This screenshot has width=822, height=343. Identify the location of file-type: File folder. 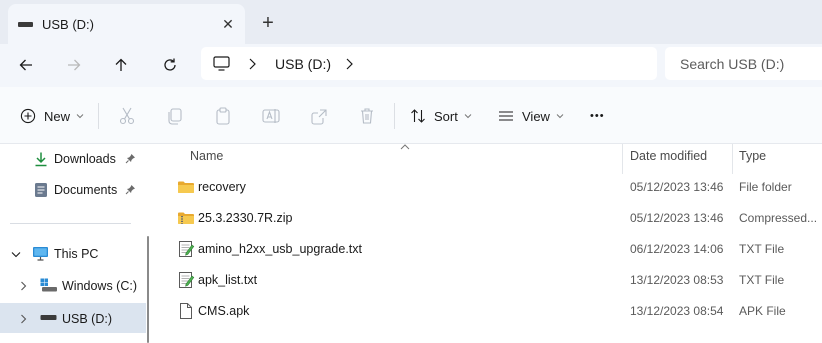
(765, 187).